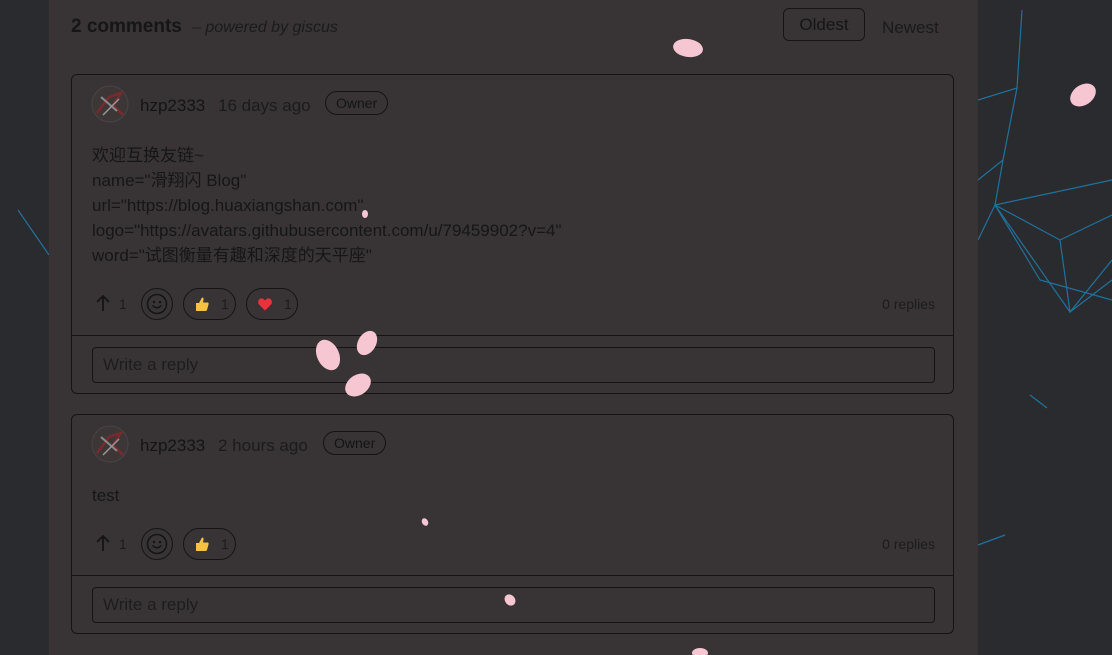  I want to click on sort-newest-button: Newest, so click(910, 28).